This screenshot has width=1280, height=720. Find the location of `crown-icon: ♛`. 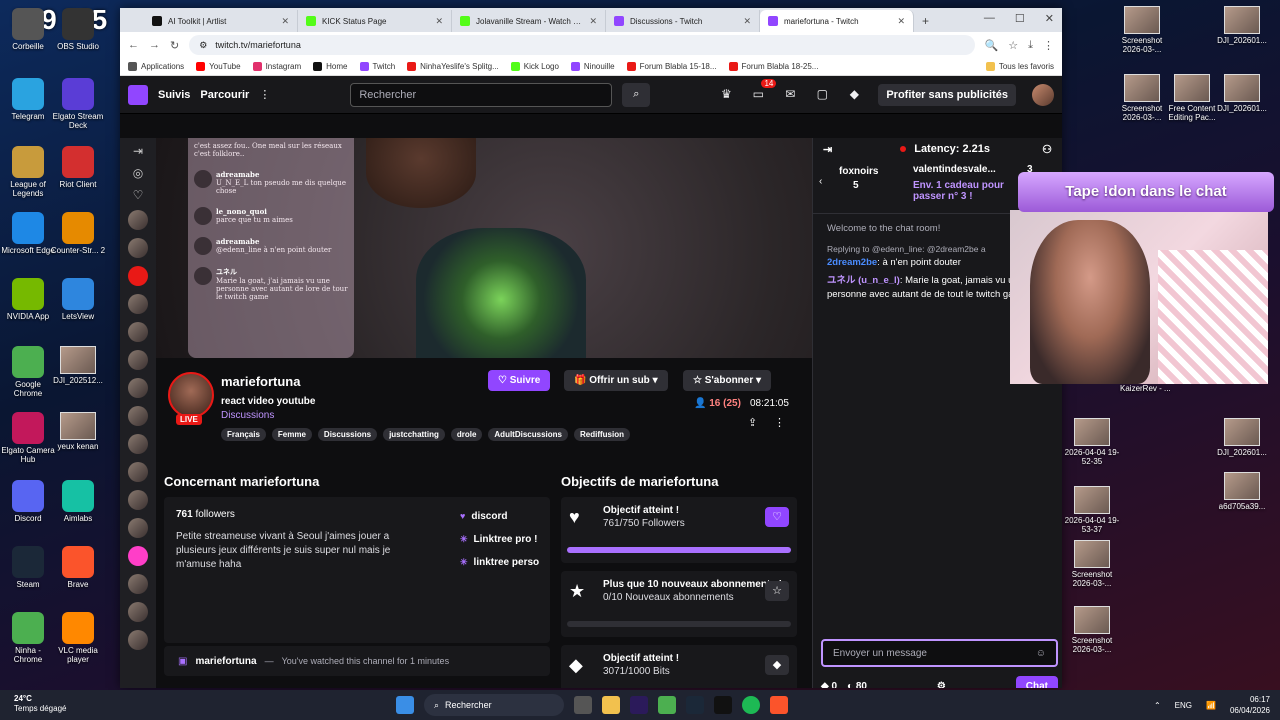

crown-icon: ♛ is located at coordinates (726, 95).